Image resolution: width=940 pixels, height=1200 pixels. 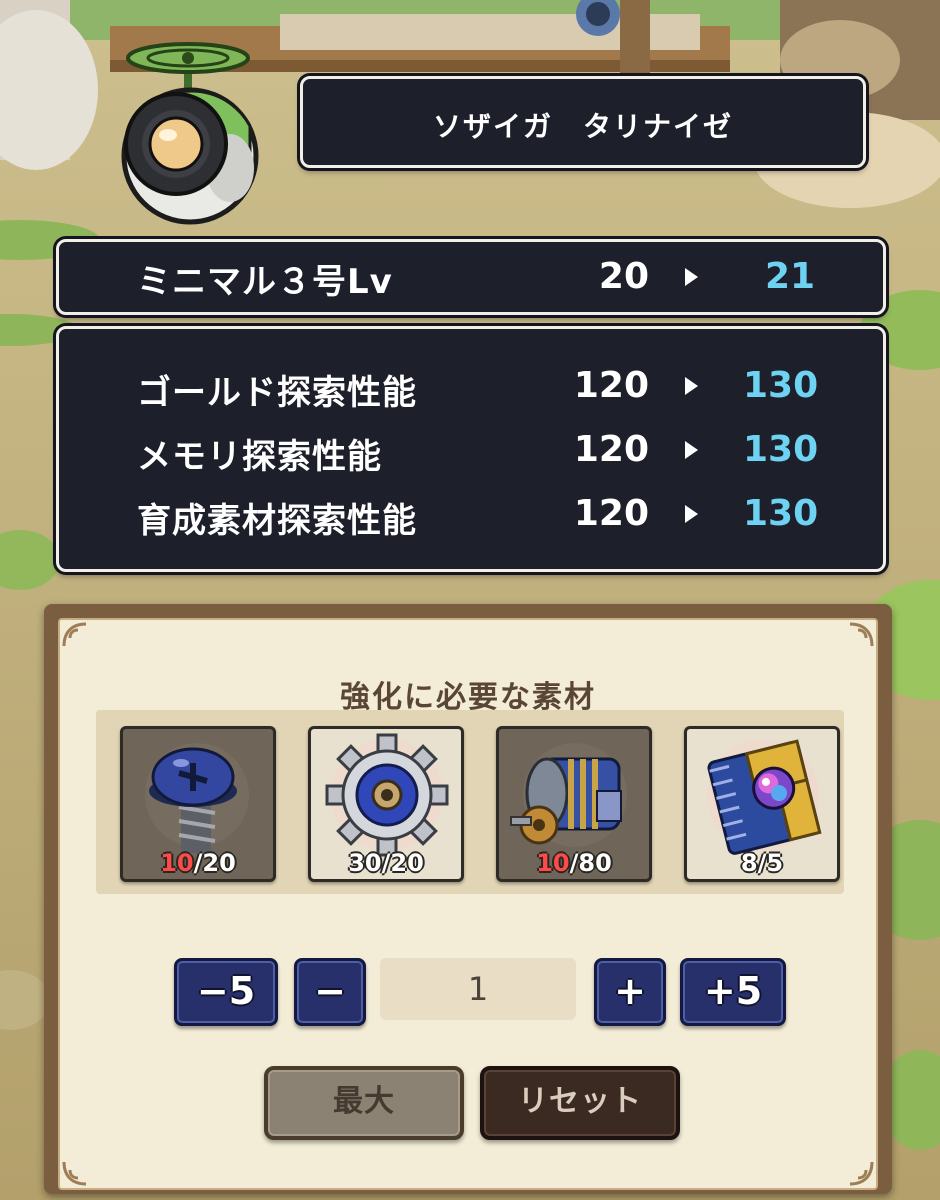 What do you see at coordinates (190, 133) in the screenshot?
I see `robot-mascot-icon` at bounding box center [190, 133].